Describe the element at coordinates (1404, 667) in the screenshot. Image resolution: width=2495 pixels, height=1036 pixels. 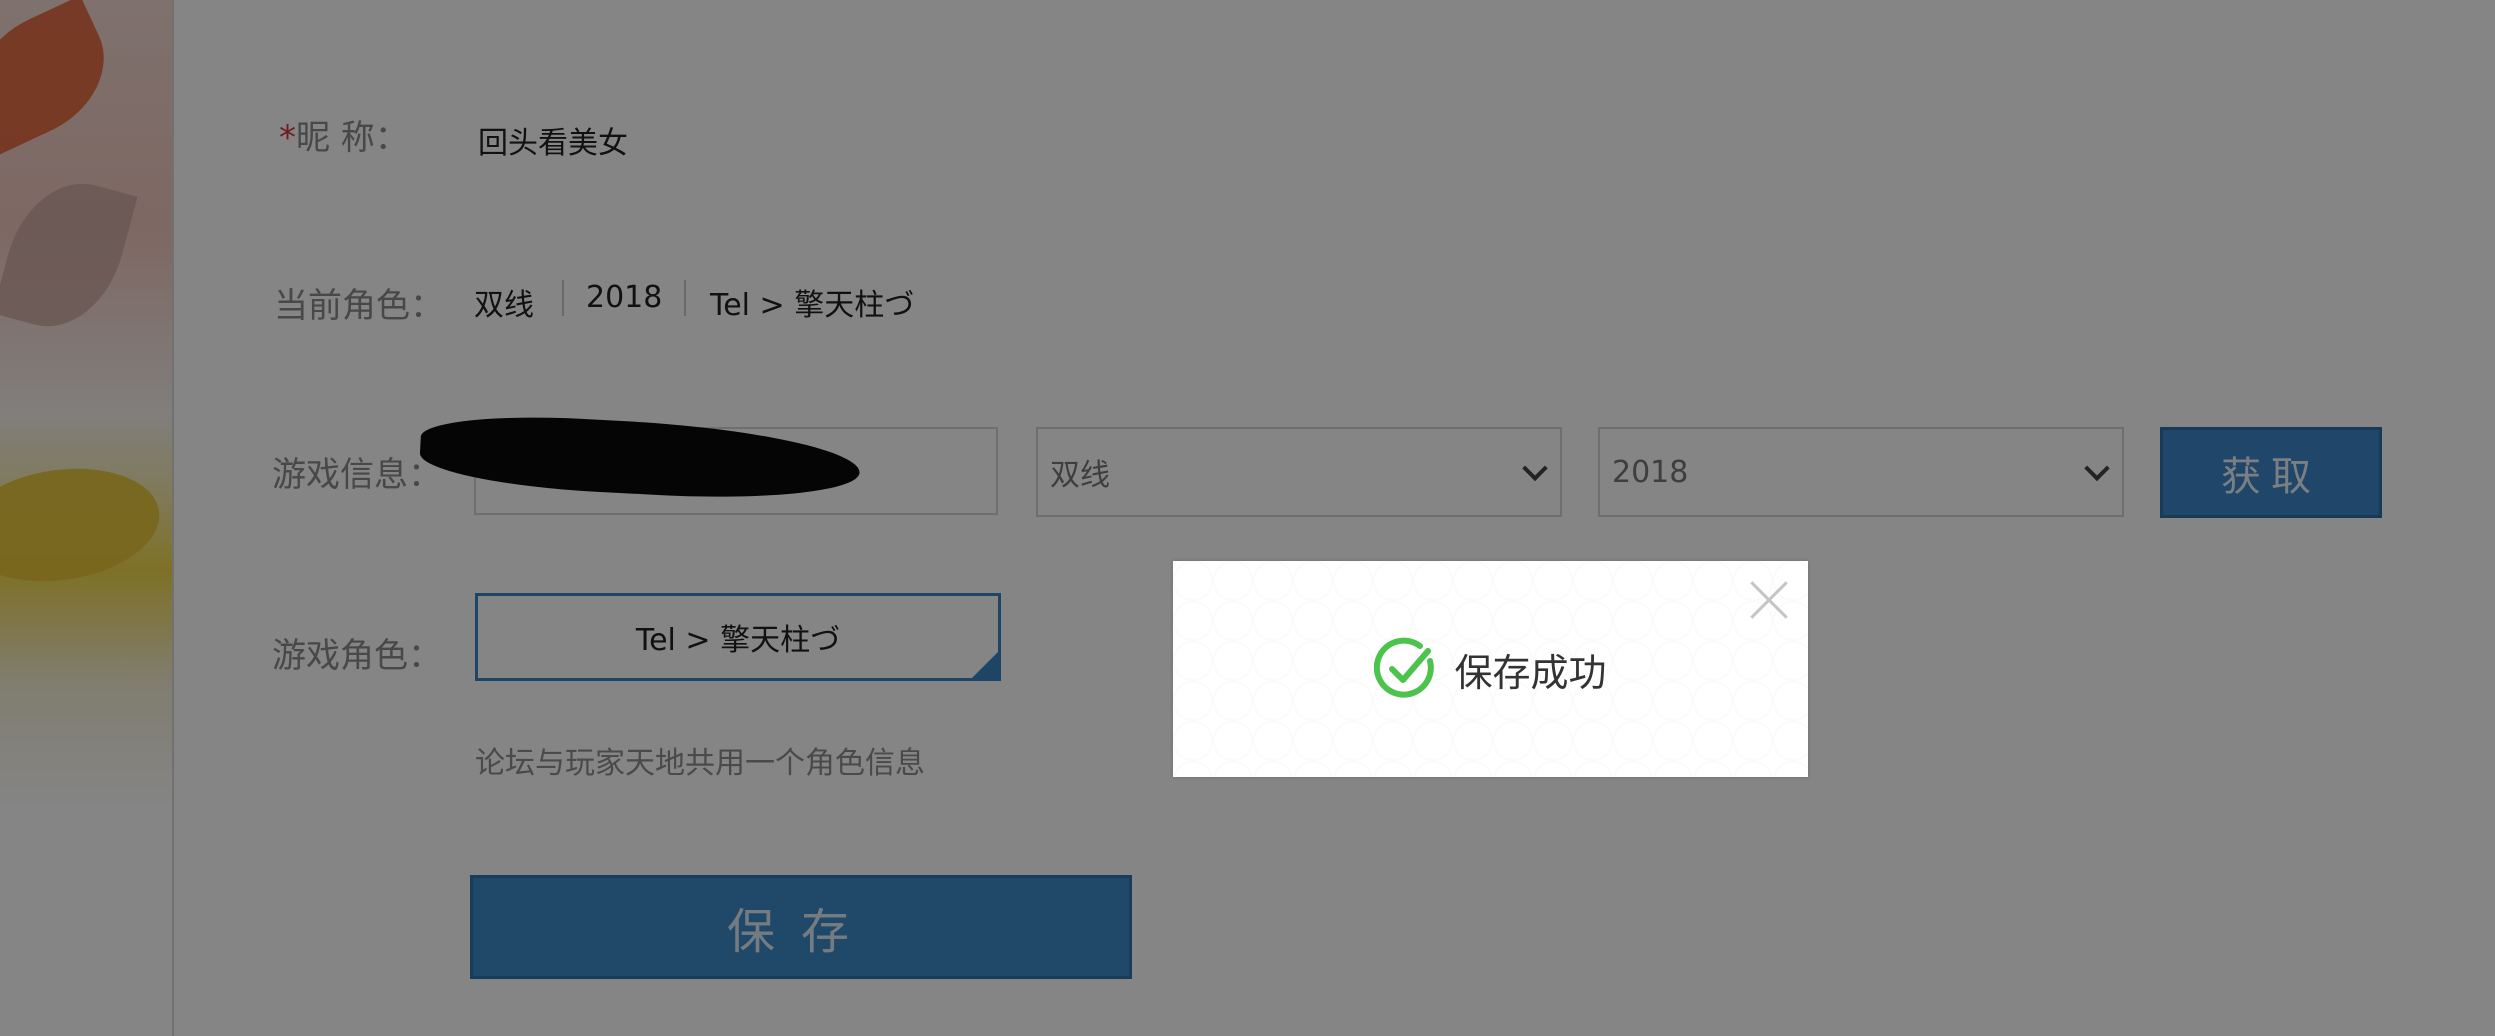
I see `check-circle-icon` at that location.